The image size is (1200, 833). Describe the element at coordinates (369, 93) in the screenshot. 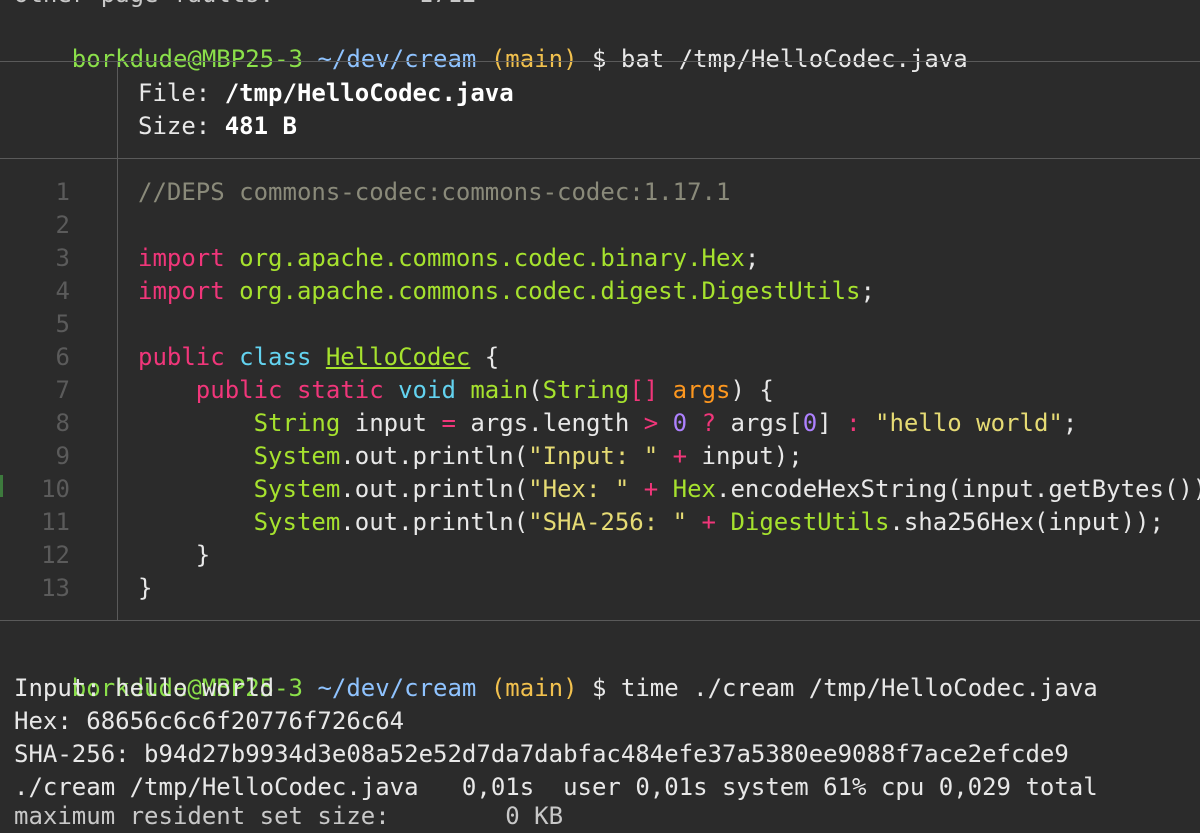

I see `file-path: /tmp/HelloCodec.java` at that location.